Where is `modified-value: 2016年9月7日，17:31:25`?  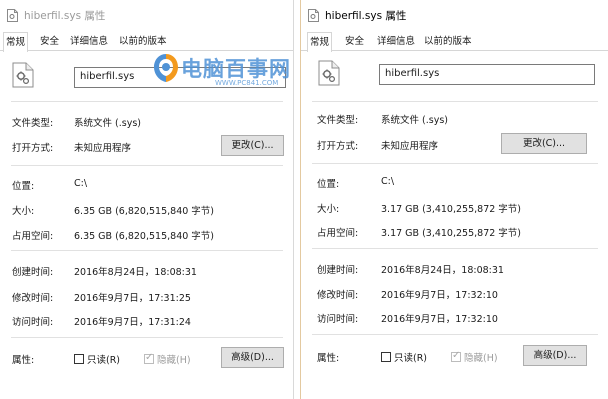 modified-value: 2016年9月7日，17:31:25 is located at coordinates (132, 298).